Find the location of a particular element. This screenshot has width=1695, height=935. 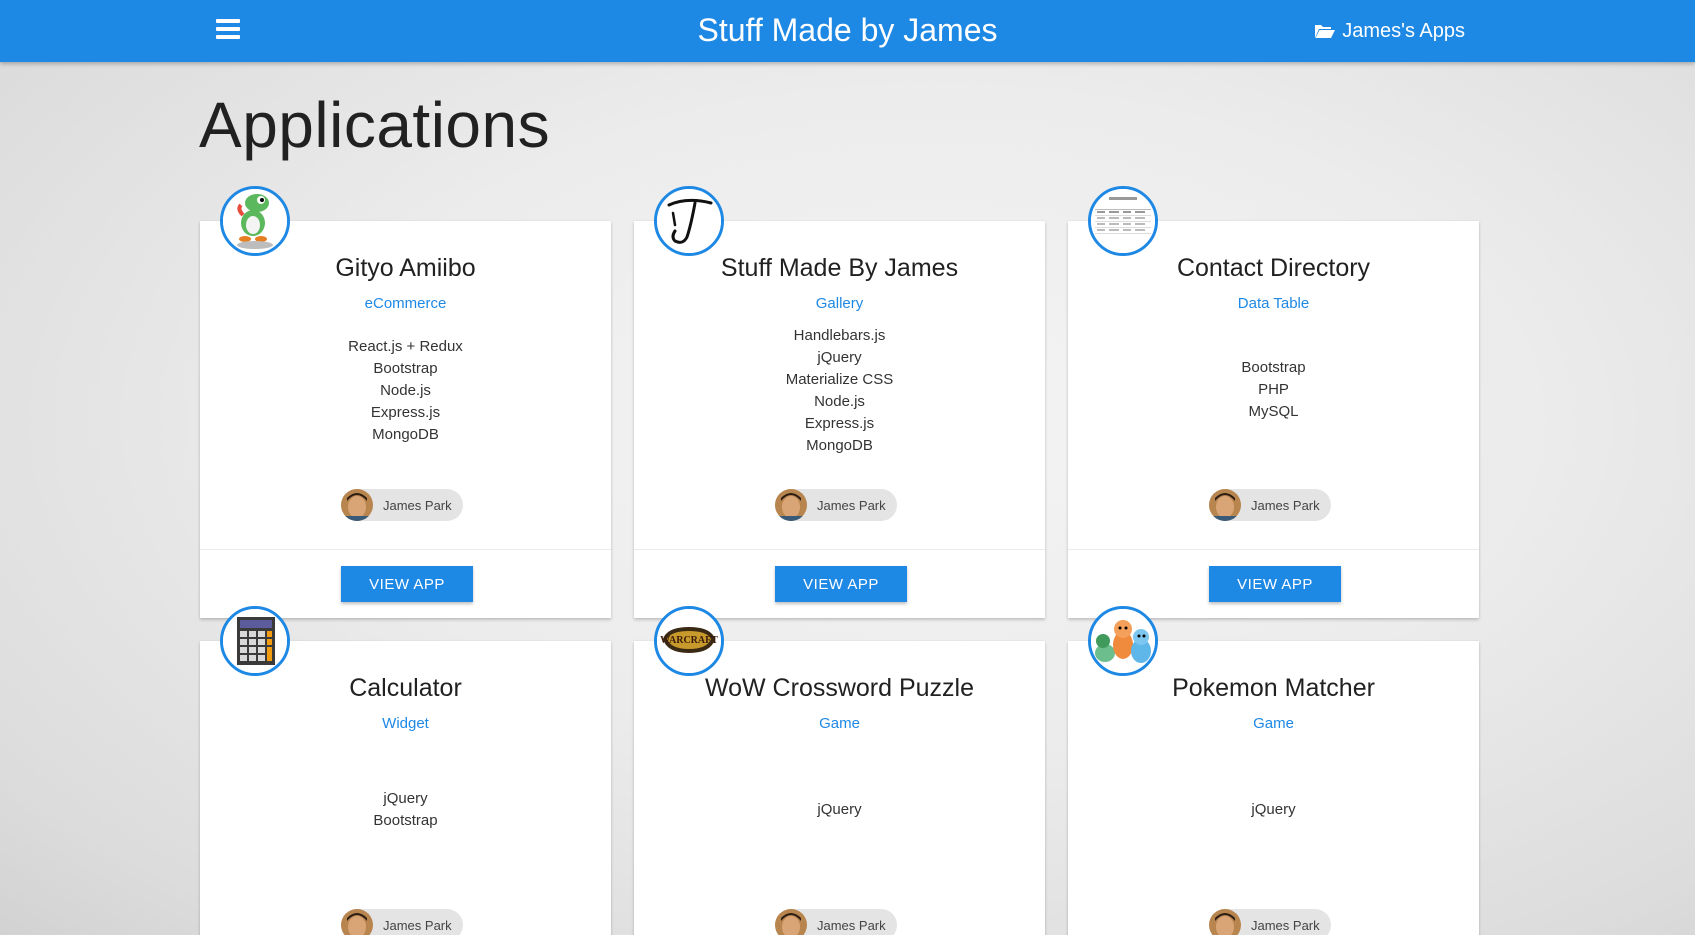

app-card-pokemon-matcher: Pokemon Matcher Game jQuery James Park is located at coordinates (1273, 770).